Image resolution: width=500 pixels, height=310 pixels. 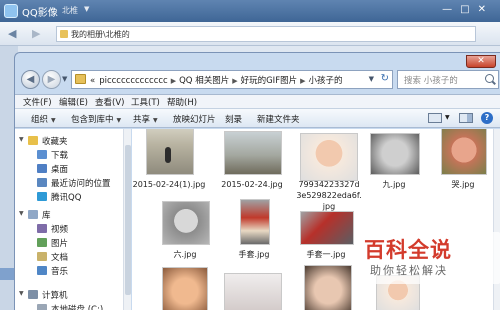 What do you see at coordinates (250, 11) in the screenshot?
I see `qq-viewer-titlebar: QQ影像 北椎 ▼ —□✕` at bounding box center [250, 11].